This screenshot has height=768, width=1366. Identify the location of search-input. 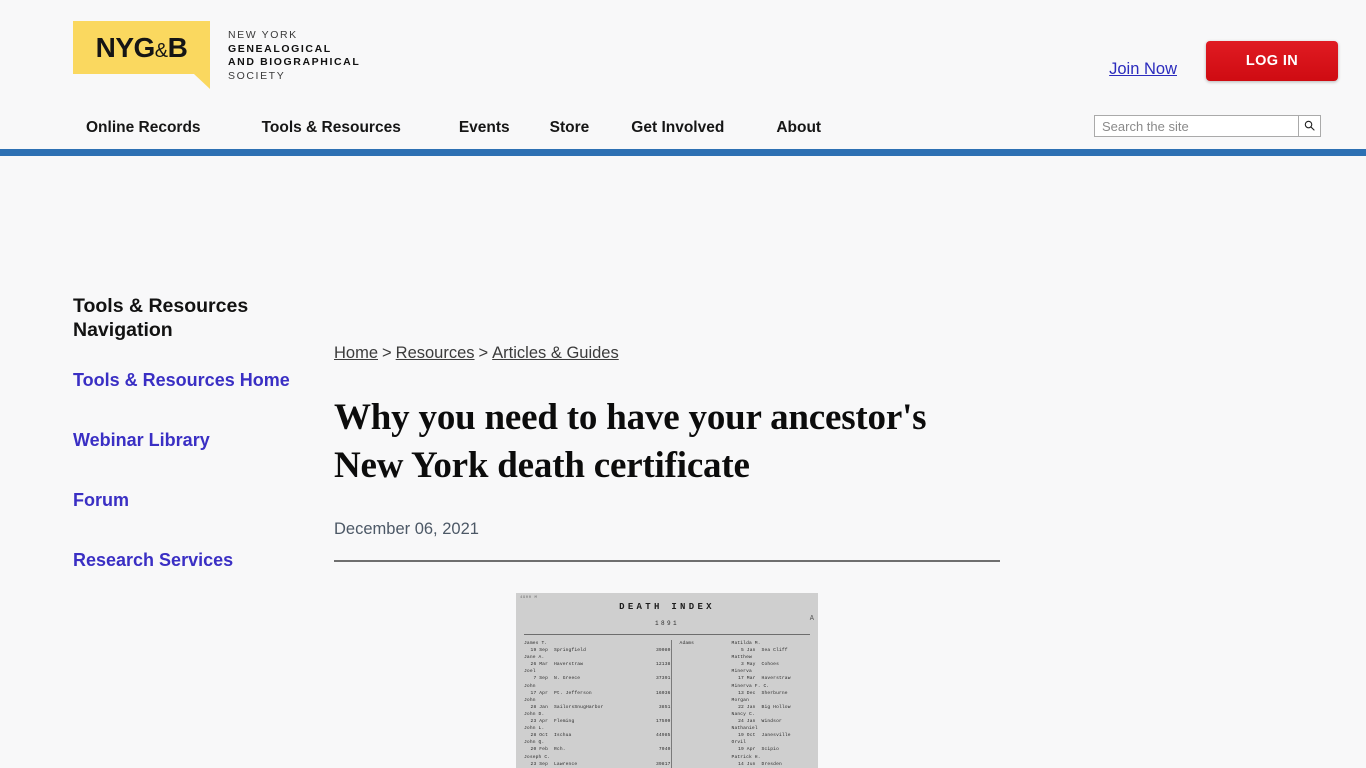
(1196, 126).